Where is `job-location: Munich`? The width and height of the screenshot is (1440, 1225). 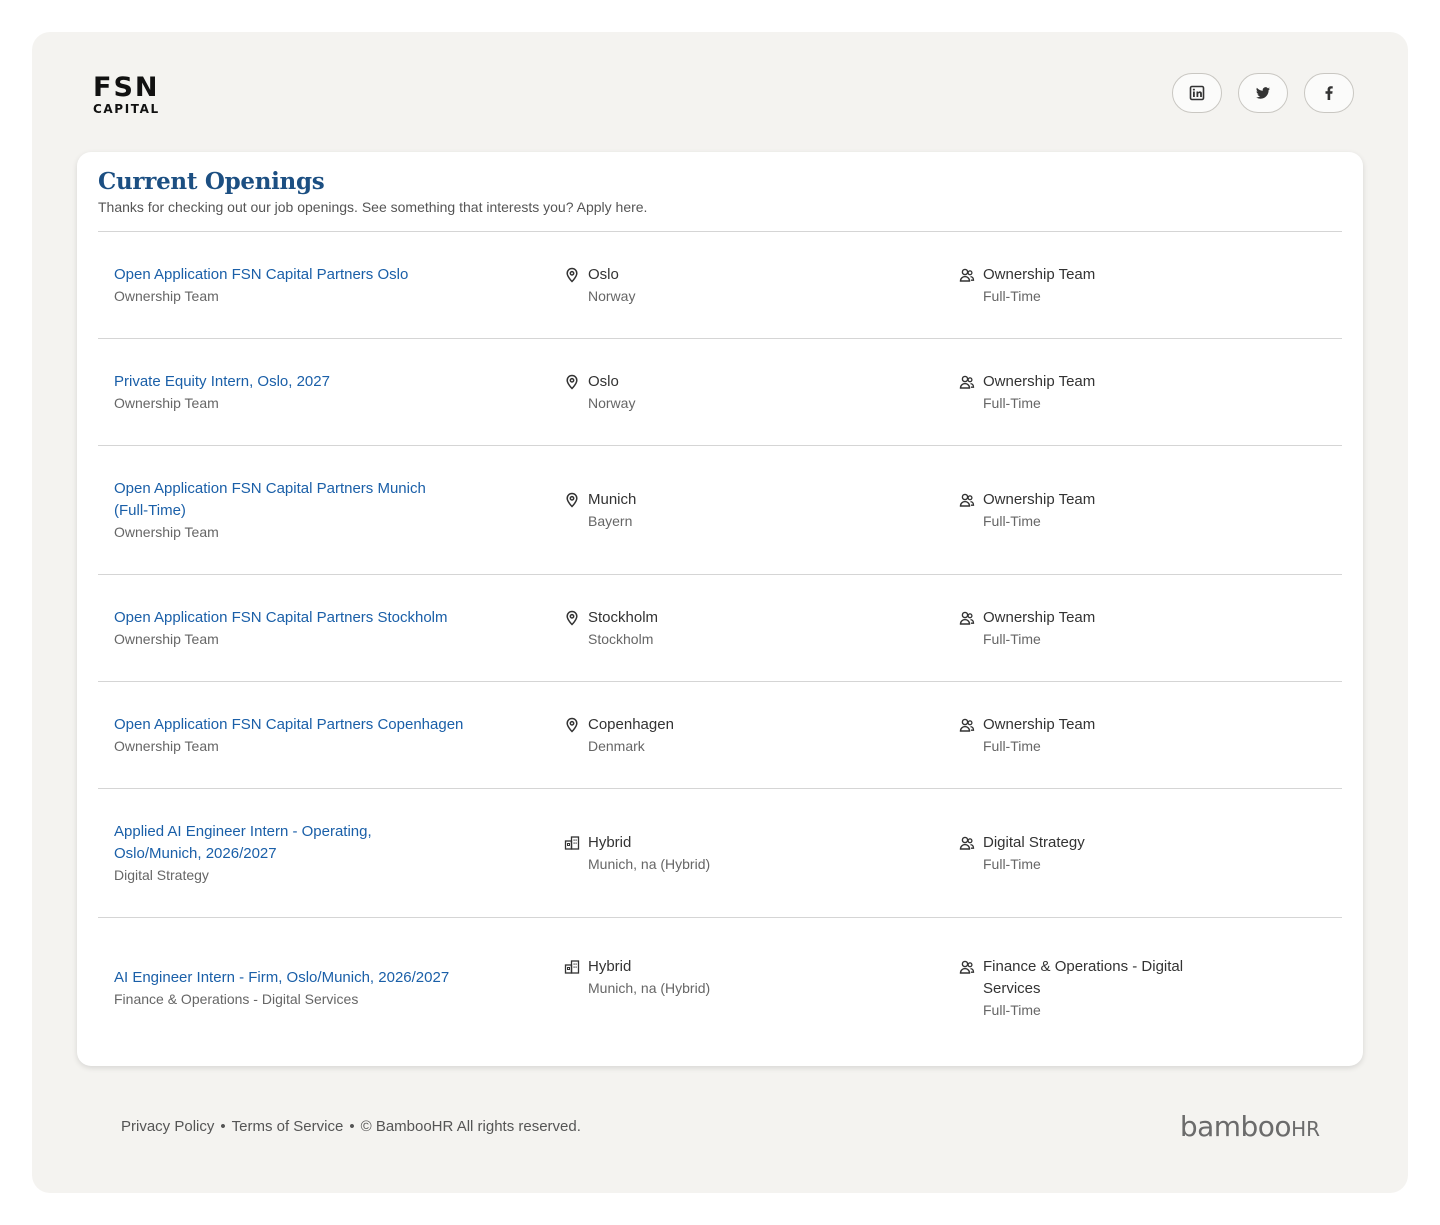 job-location: Munich is located at coordinates (612, 499).